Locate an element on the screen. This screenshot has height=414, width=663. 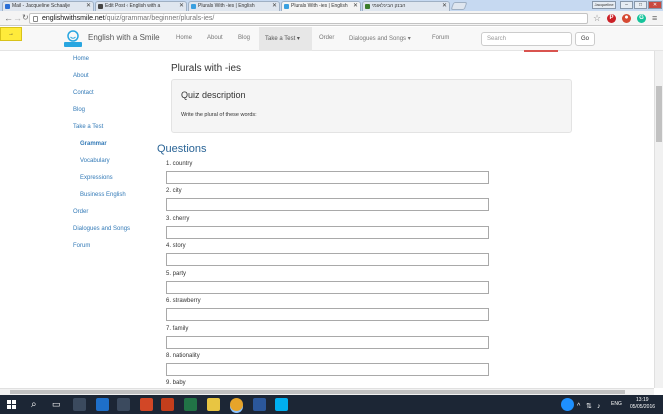
sidebar-item-blog: Blog is located at coordinates (79, 110).